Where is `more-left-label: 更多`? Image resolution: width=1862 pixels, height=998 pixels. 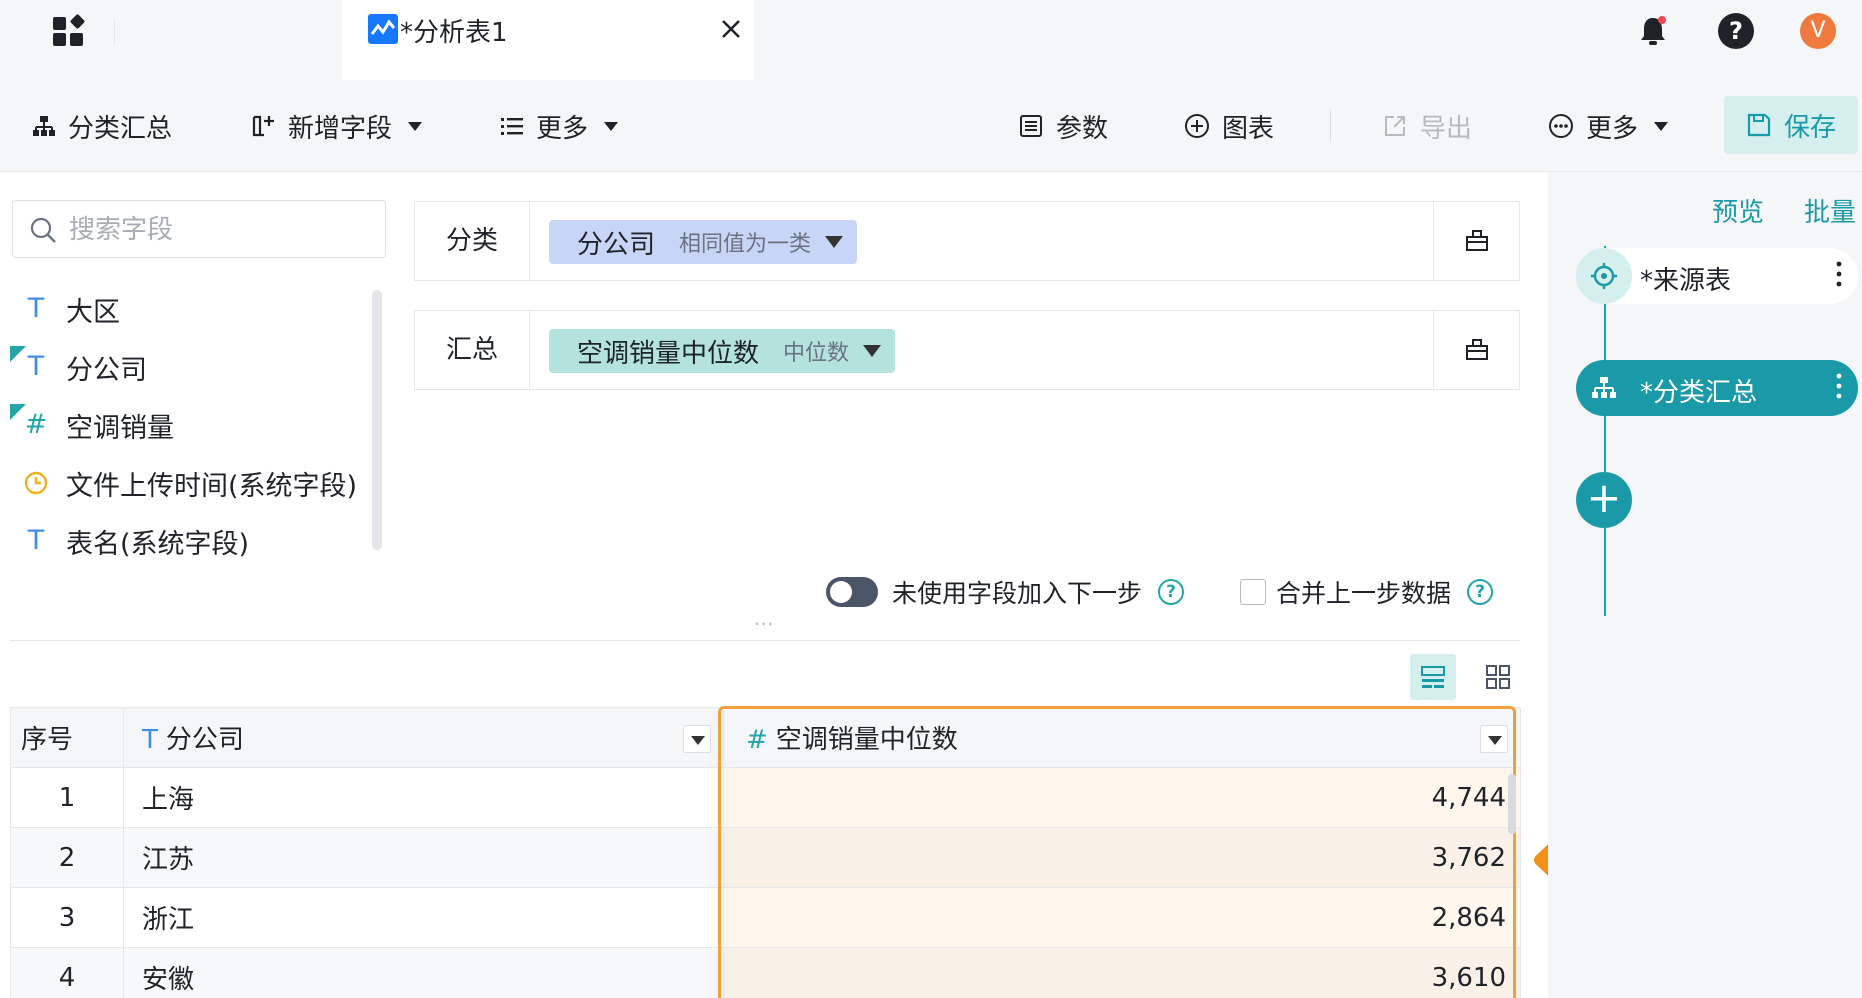
more-left-label: 更多 is located at coordinates (562, 128).